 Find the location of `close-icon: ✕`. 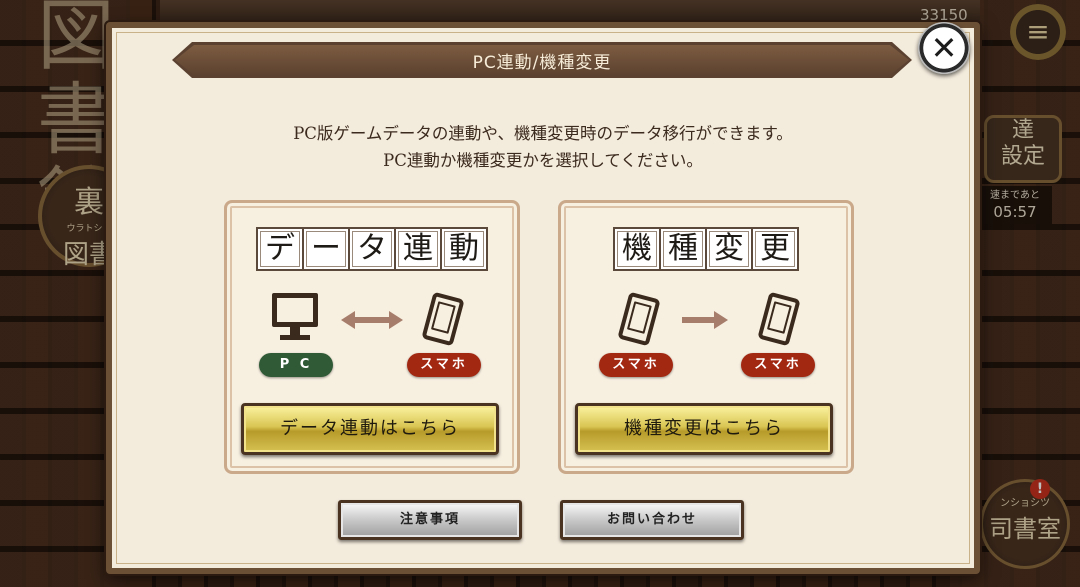

close-icon: ✕ is located at coordinates (944, 48).